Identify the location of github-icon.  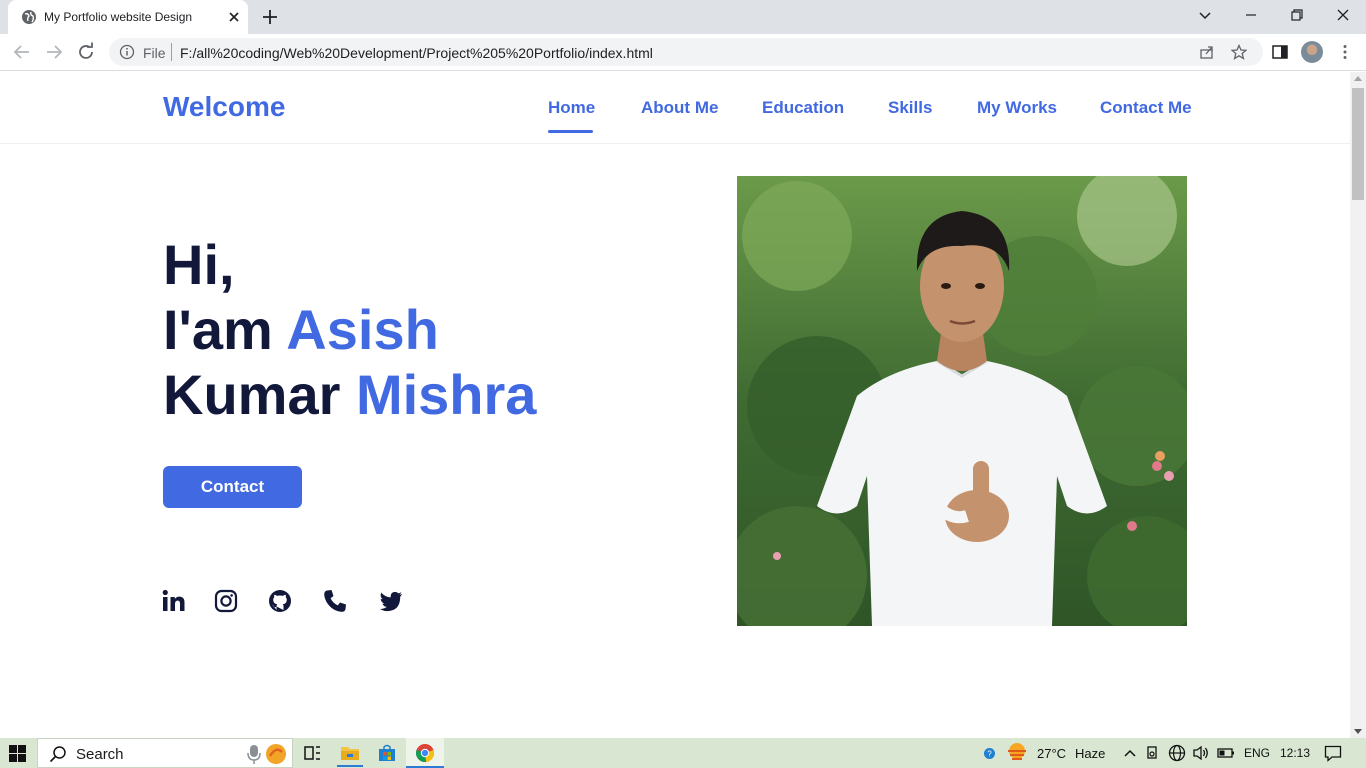
(280, 601).